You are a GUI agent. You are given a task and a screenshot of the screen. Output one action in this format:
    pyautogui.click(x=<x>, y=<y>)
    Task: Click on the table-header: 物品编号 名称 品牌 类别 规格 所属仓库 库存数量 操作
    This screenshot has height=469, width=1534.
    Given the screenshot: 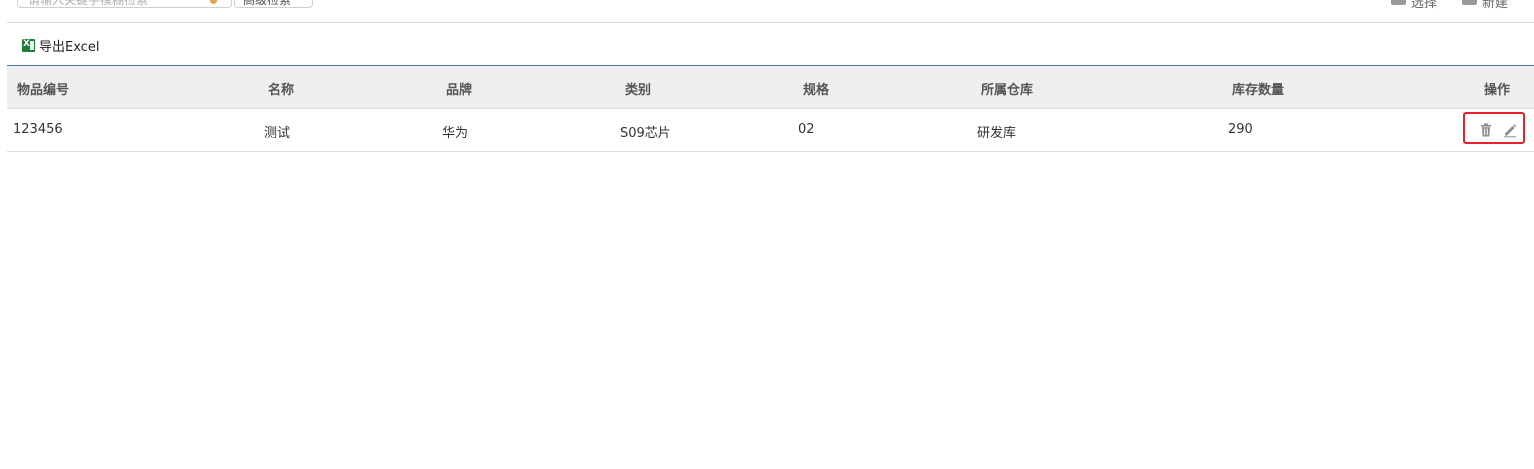 What is the action you would take?
    pyautogui.click(x=770, y=87)
    